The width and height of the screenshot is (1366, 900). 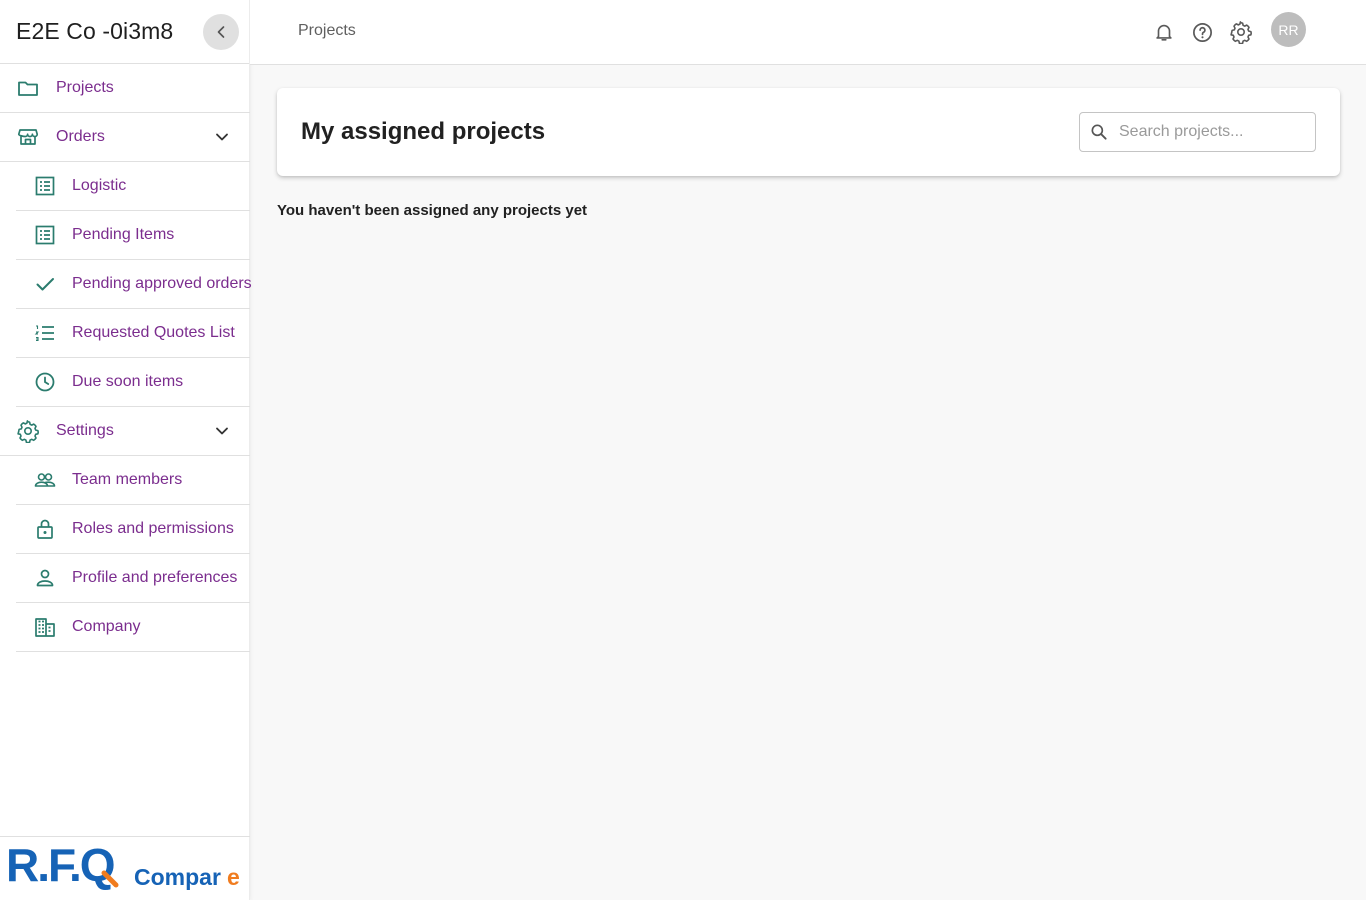 I want to click on sidebar-item-label: Team members, so click(x=127, y=479).